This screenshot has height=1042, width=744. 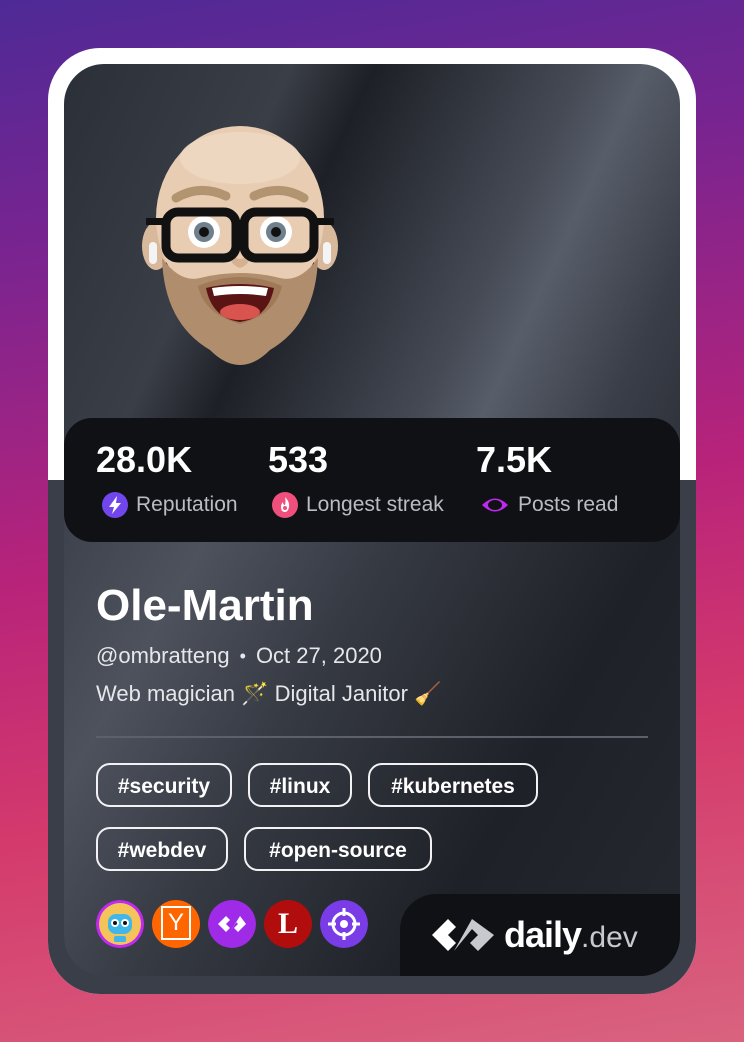 What do you see at coordinates (115, 505) in the screenshot?
I see `lightning-icon` at bounding box center [115, 505].